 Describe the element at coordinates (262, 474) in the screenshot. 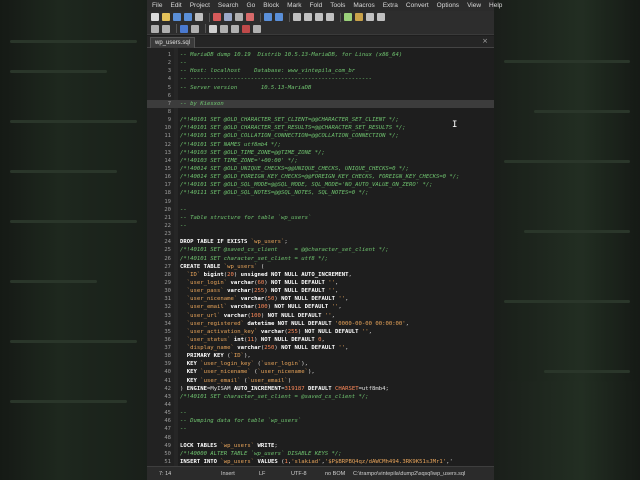

I see `line-ending: LF` at that location.